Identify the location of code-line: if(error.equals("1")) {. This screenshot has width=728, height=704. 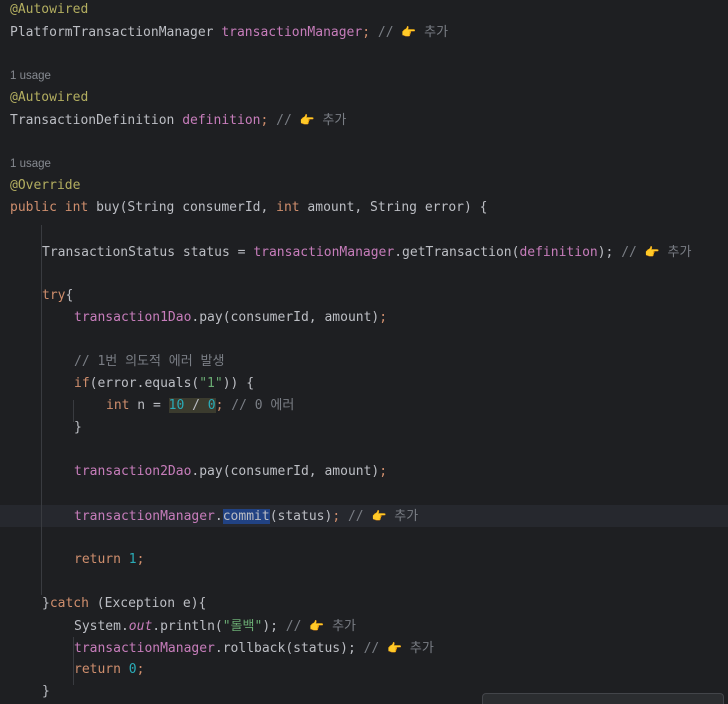
(401, 384).